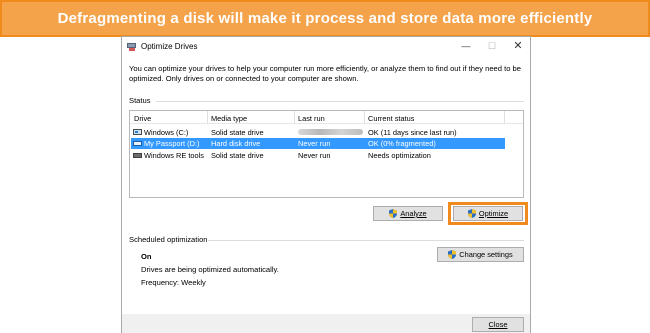  What do you see at coordinates (366, 240) in the screenshot?
I see `scheduled-divider` at bounding box center [366, 240].